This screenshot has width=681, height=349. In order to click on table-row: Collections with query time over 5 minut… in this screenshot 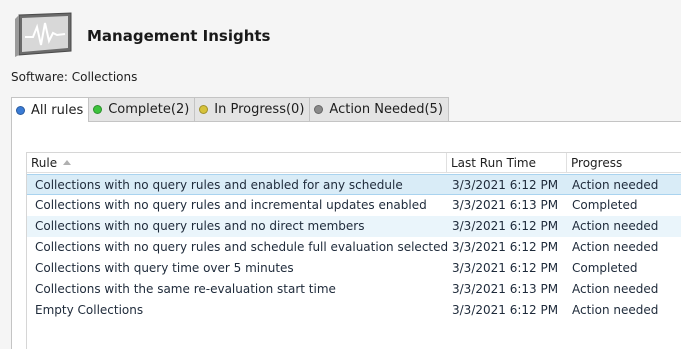, I will do `click(354, 268)`.